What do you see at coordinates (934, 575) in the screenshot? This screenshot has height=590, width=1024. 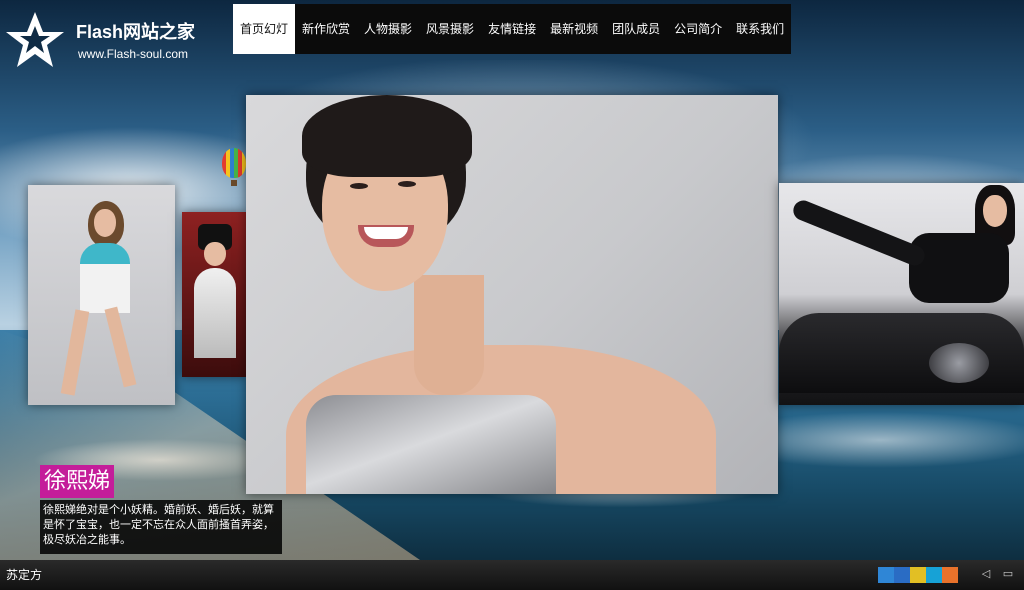 I see `qq-weibo-icon` at bounding box center [934, 575].